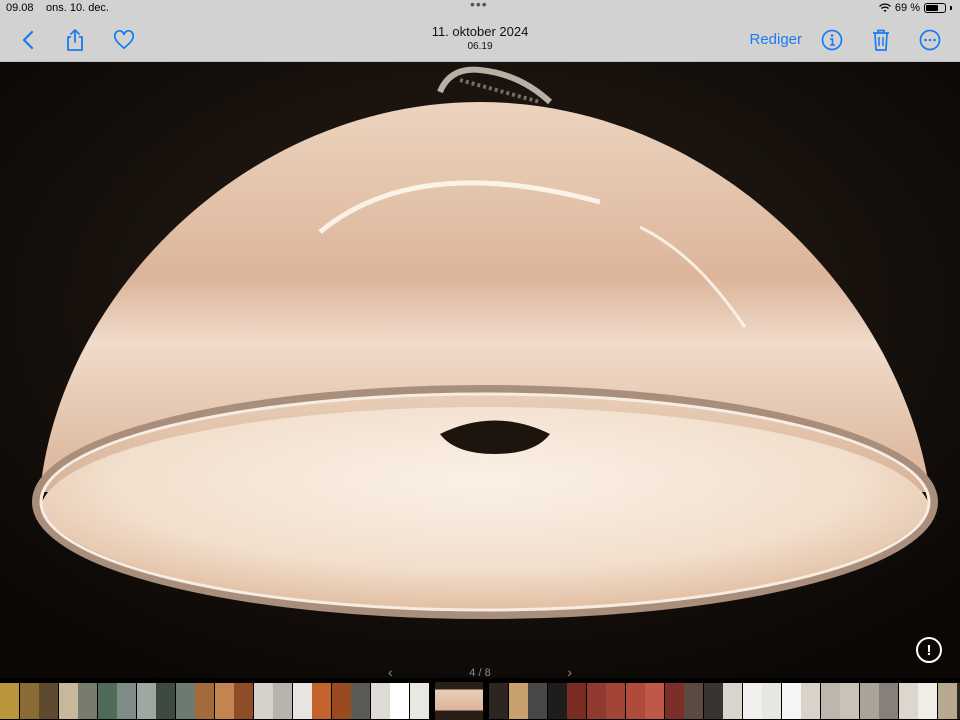 The height and width of the screenshot is (720, 960). I want to click on photo-nav-bar: 11. oktober 2024 06.19 Rediger, so click(480, 40).